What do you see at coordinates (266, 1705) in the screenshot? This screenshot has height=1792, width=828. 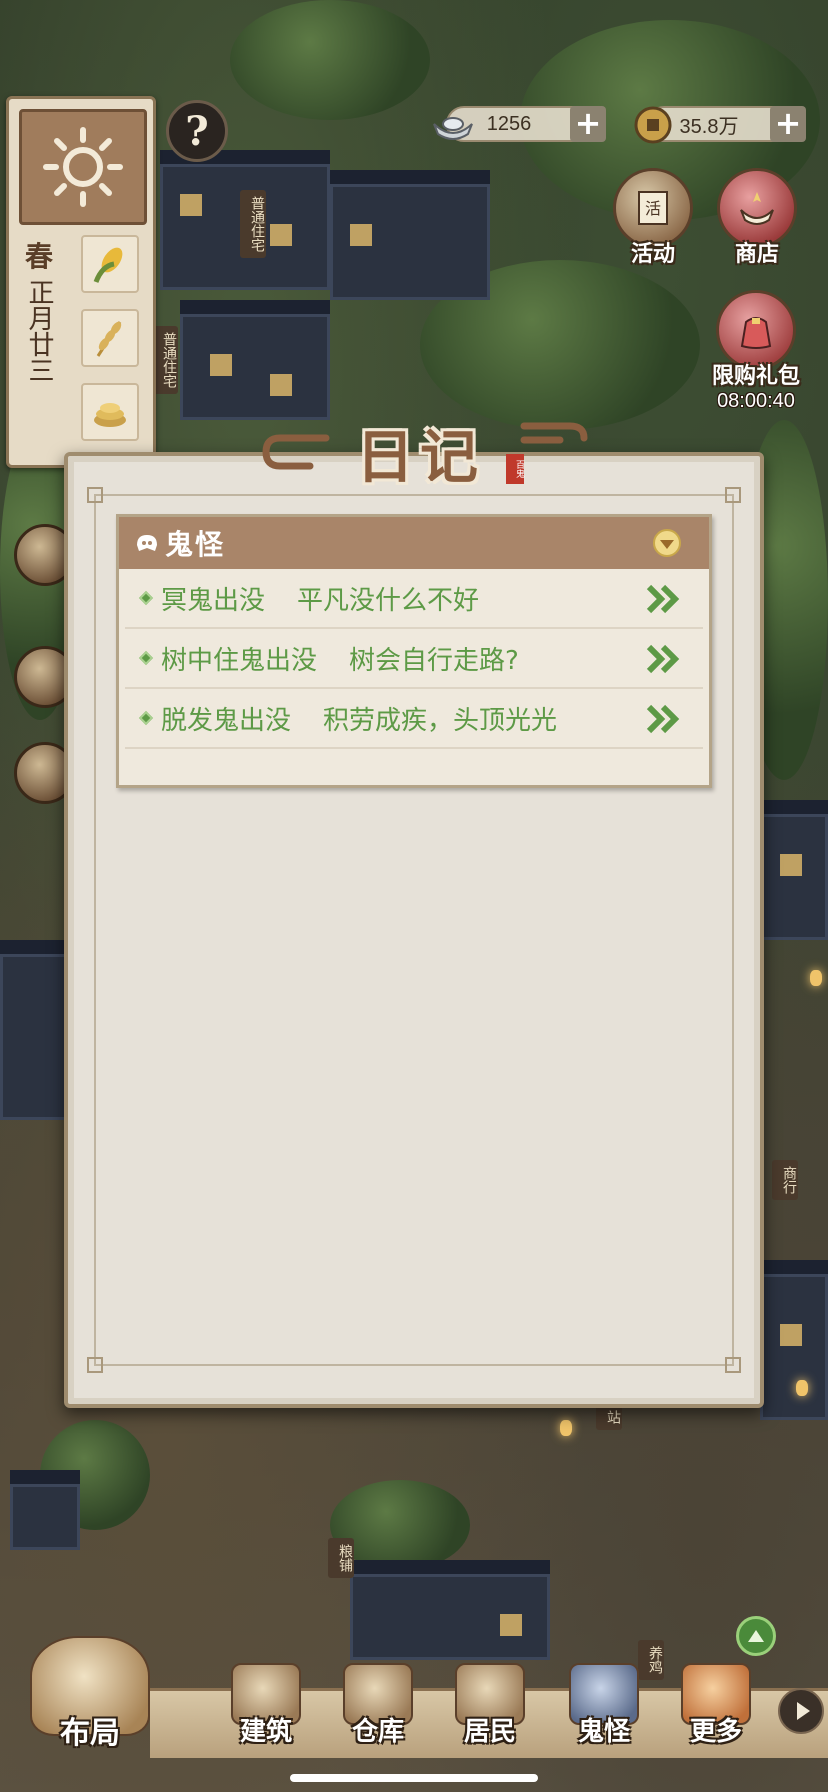 I see `nav-build: 建筑` at bounding box center [266, 1705].